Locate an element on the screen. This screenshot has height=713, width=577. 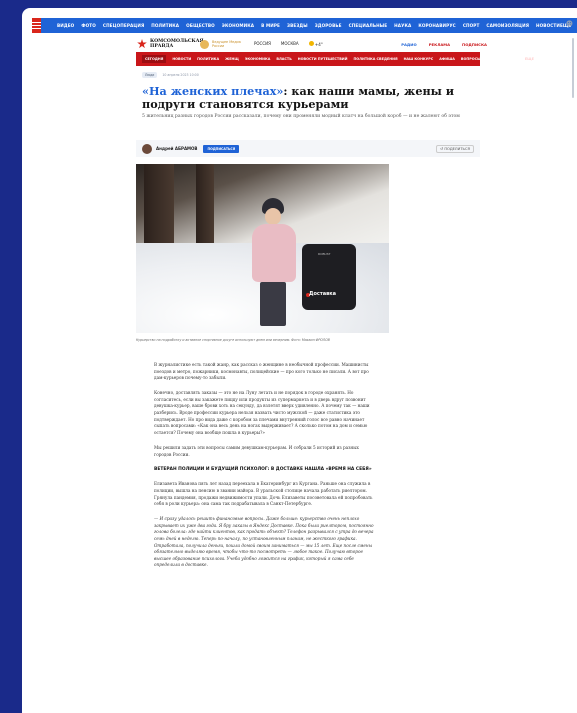
user-icon: ☻ is located at coordinates (569, 24).